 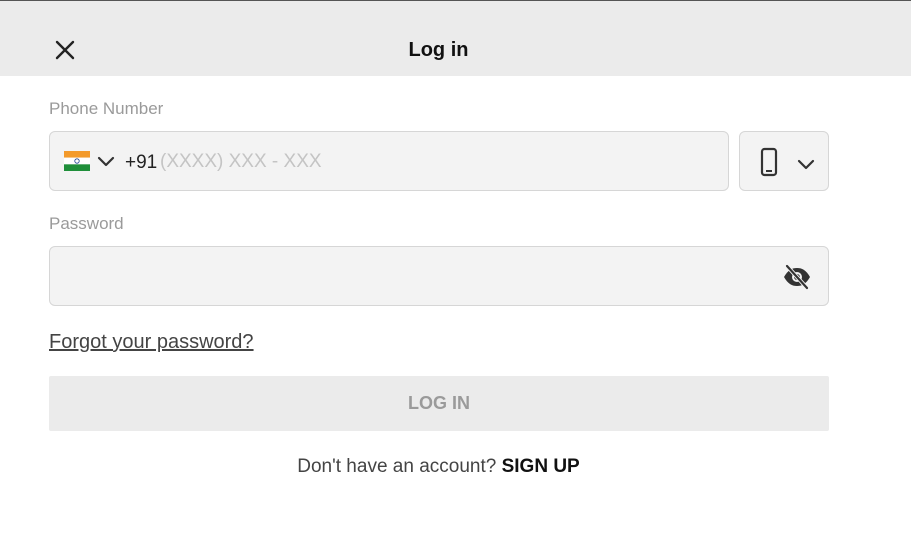 What do you see at coordinates (106, 162) in the screenshot?
I see `country-chevron-down-icon` at bounding box center [106, 162].